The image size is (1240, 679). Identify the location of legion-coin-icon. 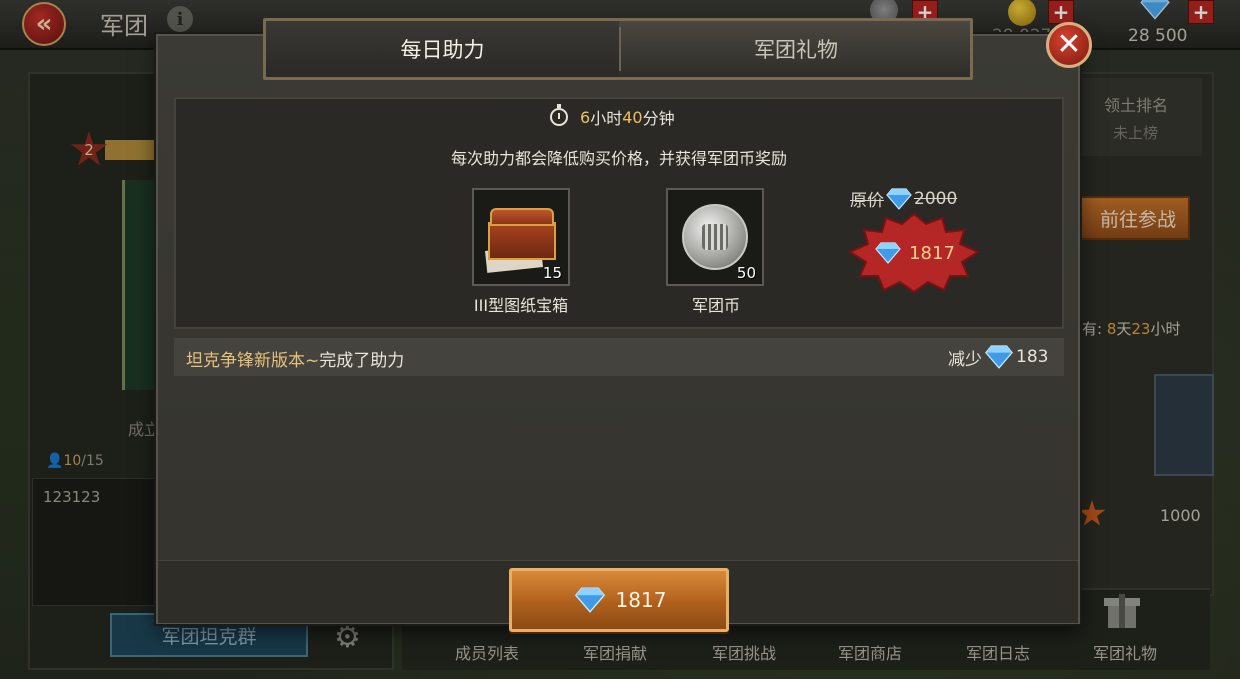
(715, 237).